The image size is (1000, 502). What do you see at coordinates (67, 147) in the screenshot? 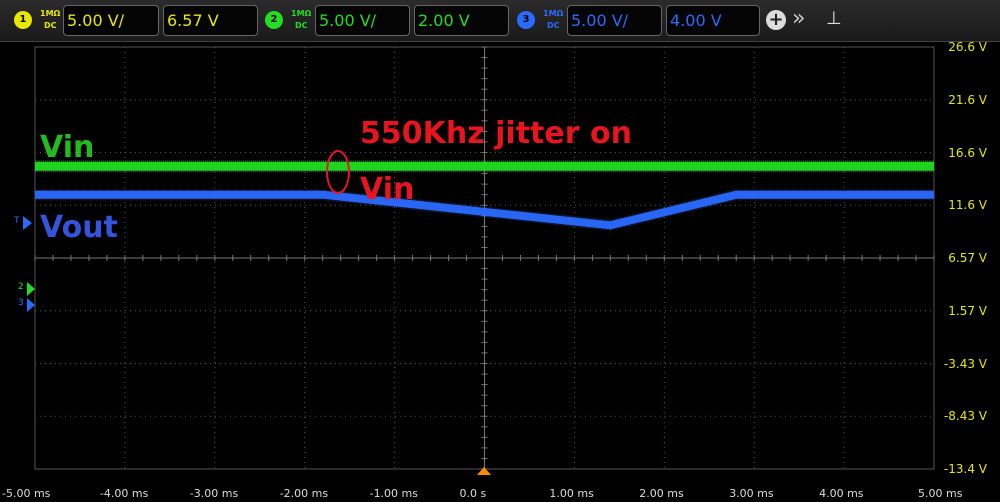
I see `vin-annotation: Vin` at bounding box center [67, 147].